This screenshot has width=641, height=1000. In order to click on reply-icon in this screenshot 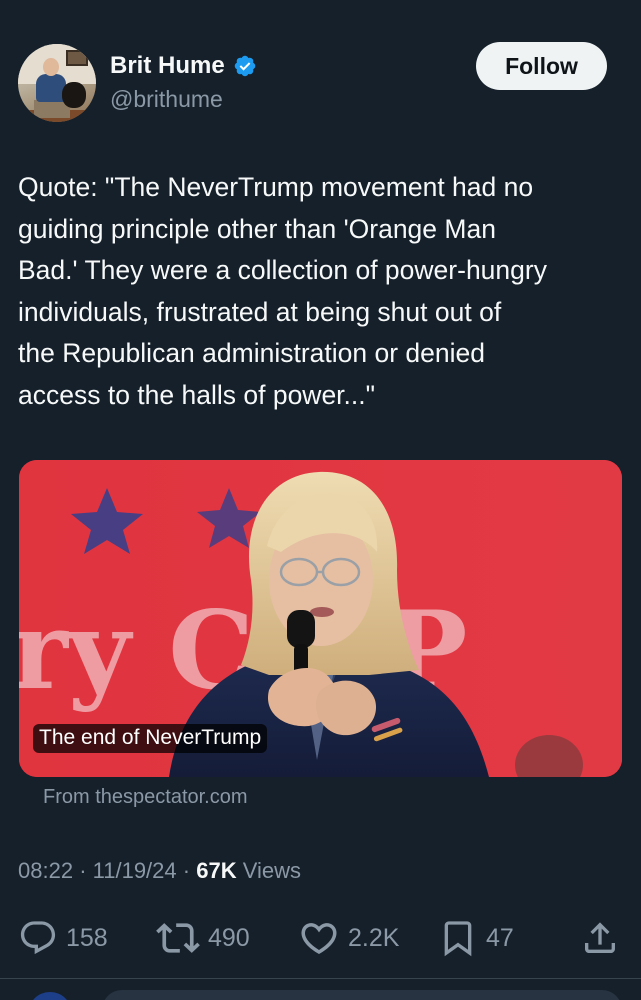, I will do `click(38, 938)`.